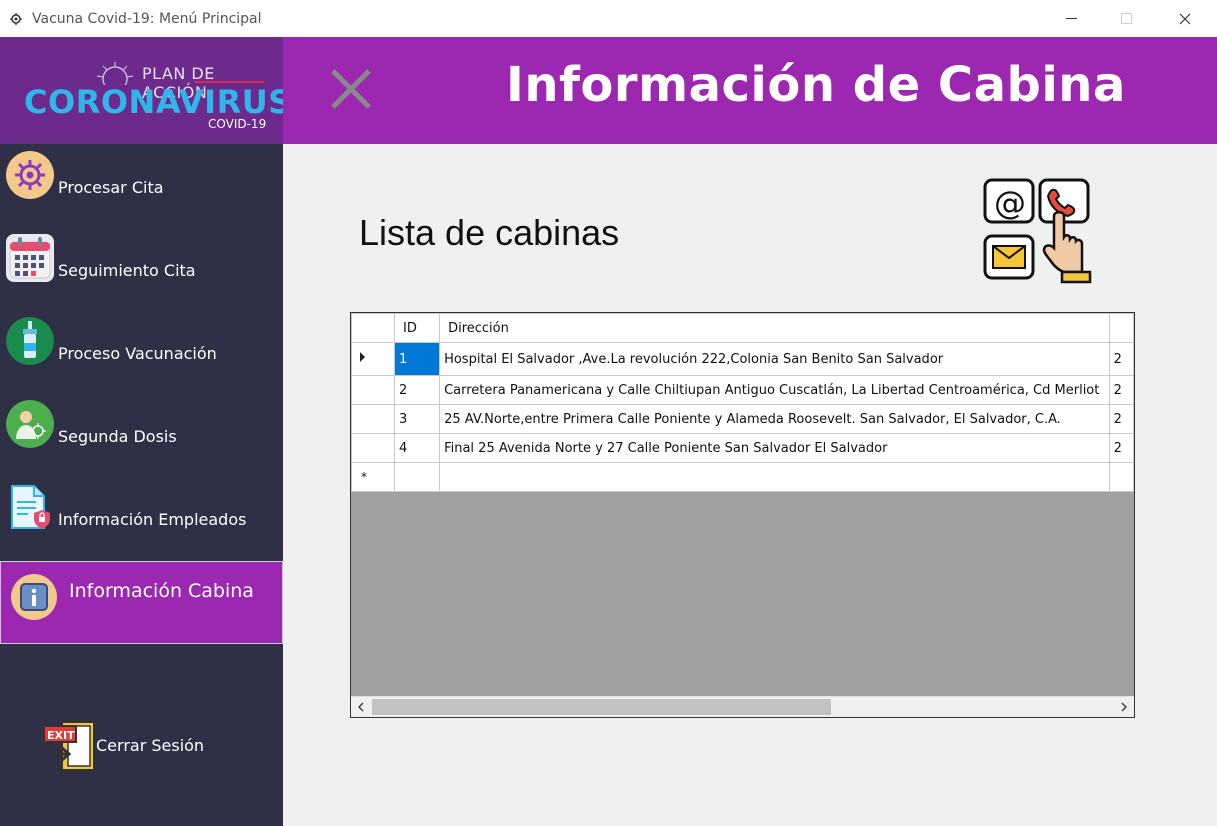 The image size is (1217, 826). I want to click on maximize-button, so click(1127, 18).